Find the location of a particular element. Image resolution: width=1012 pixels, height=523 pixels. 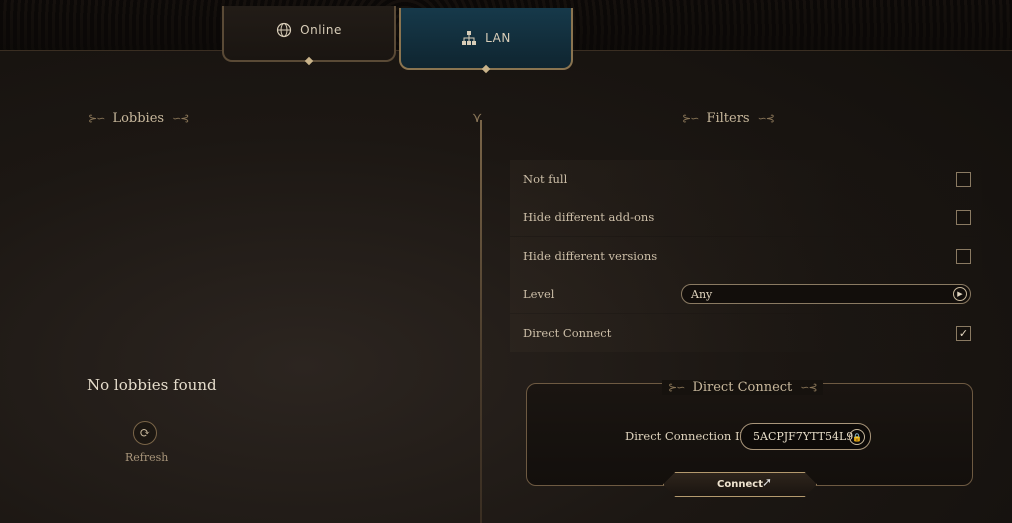

direct-connect-title: Direct Connect is located at coordinates (742, 387).